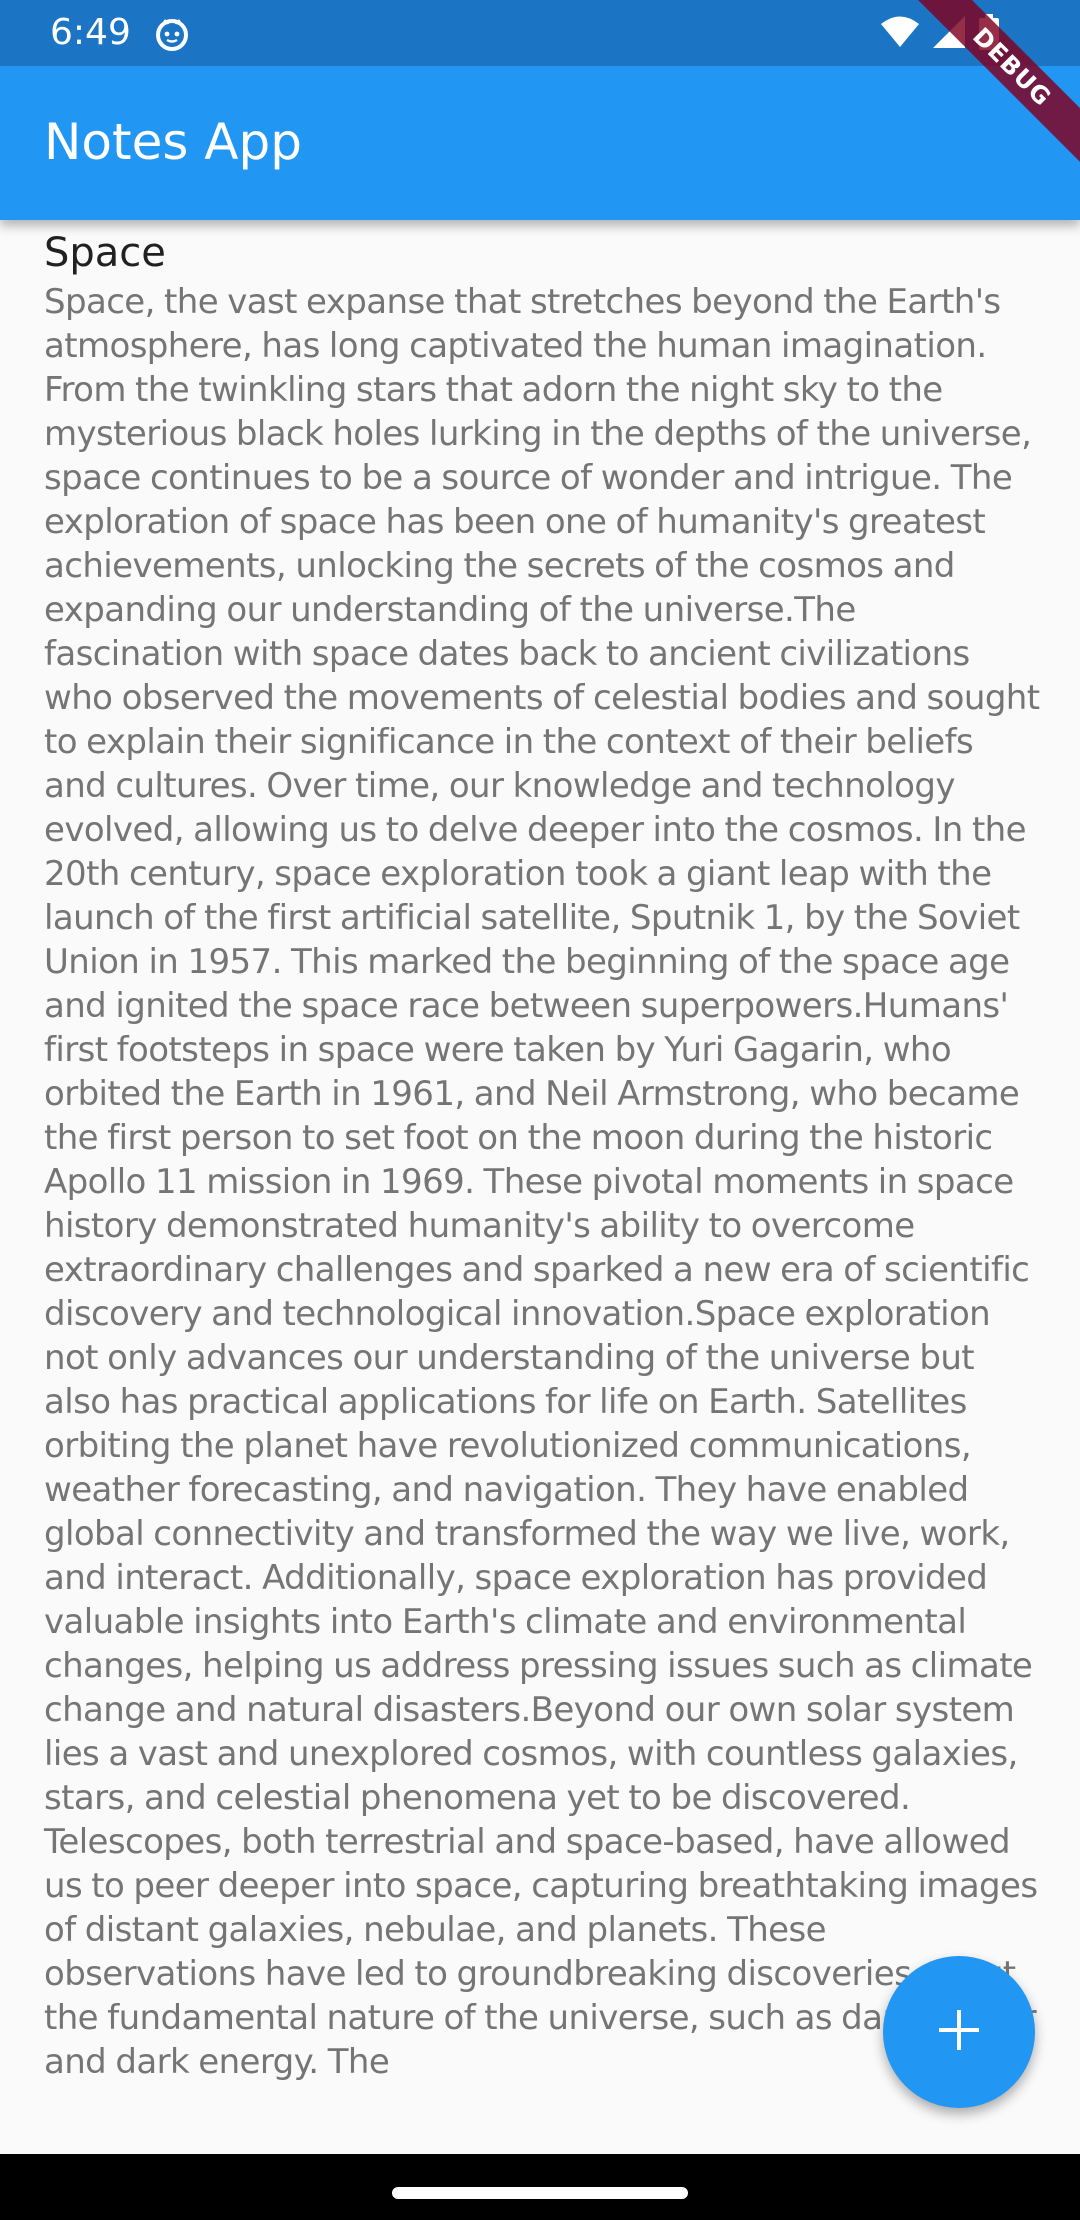  What do you see at coordinates (540, 143) in the screenshot?
I see `app-bar: Notes App` at bounding box center [540, 143].